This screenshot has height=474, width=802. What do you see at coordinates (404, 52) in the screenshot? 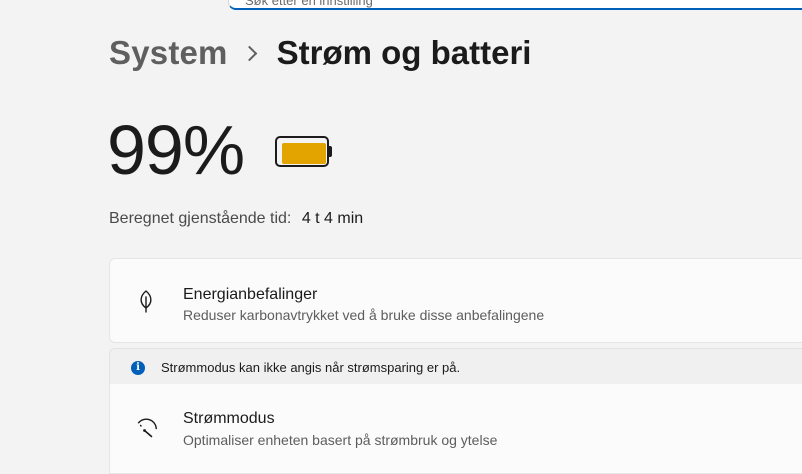
I see `page-title: Strøm og batteri` at bounding box center [404, 52].